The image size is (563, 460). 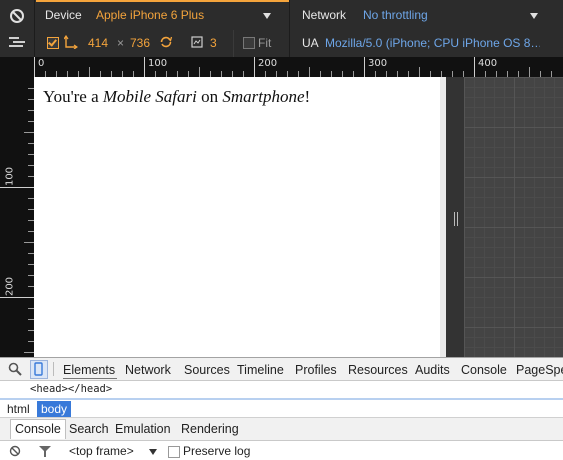 I want to click on user-agent-label: UA, so click(x=310, y=43).